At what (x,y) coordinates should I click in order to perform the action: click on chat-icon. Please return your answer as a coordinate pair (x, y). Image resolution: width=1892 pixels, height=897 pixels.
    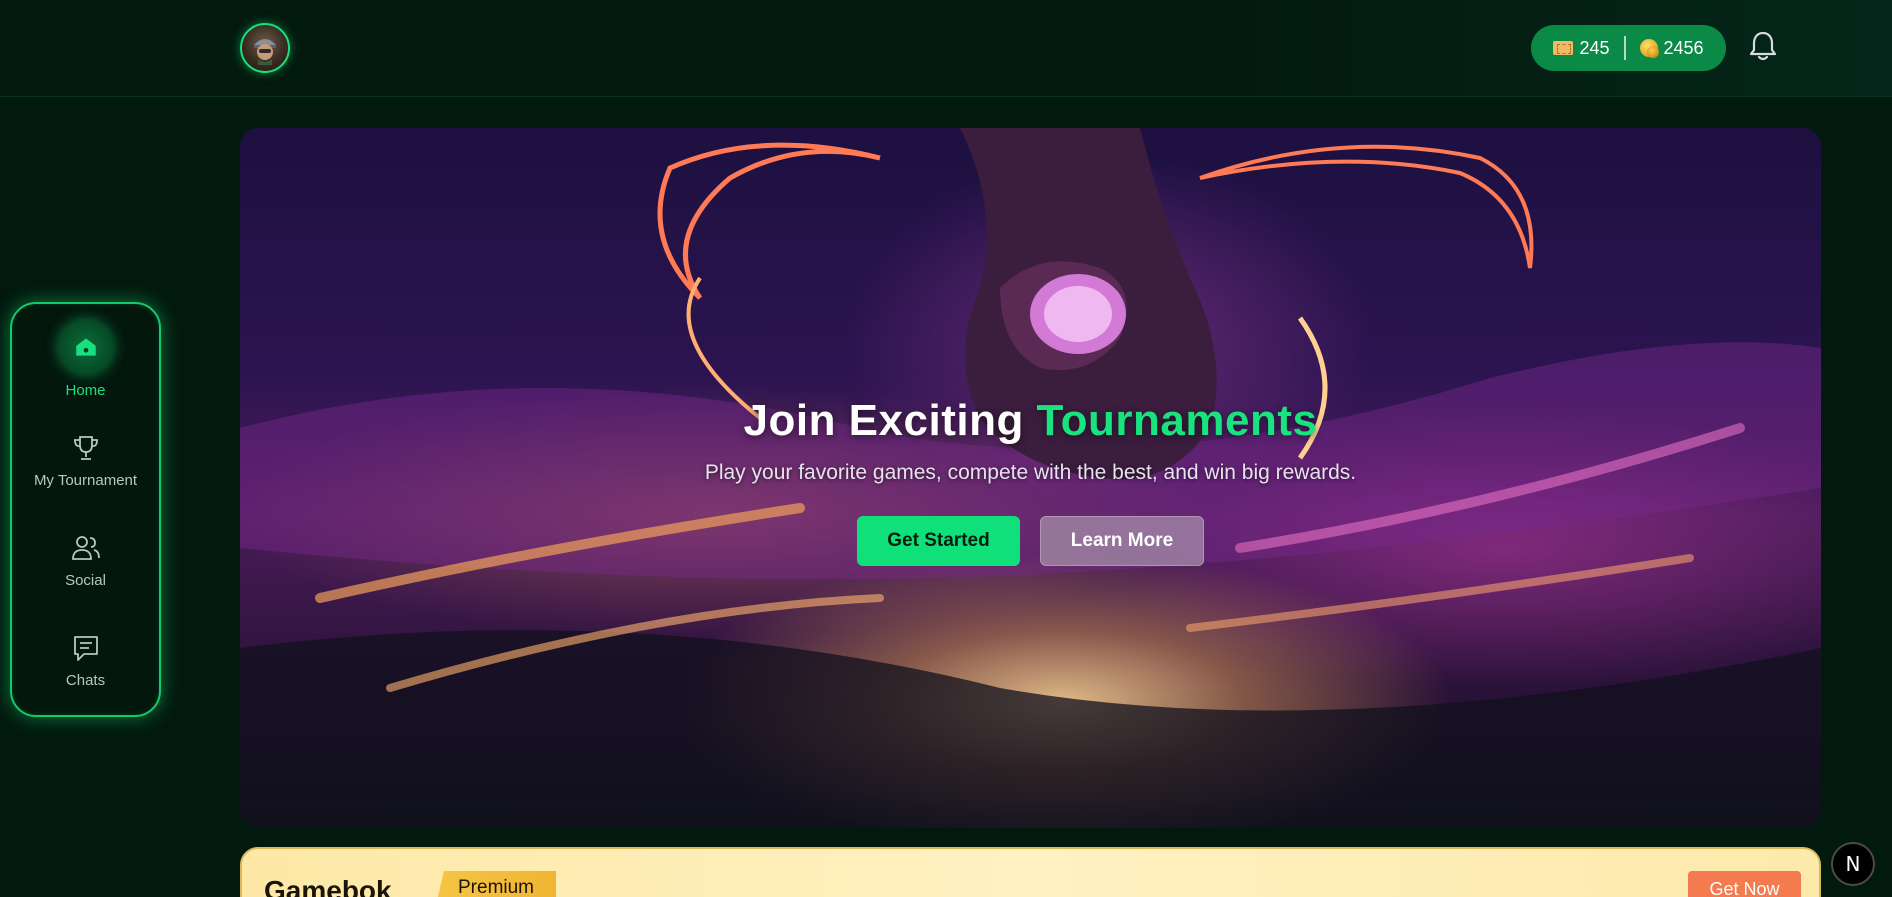
    Looking at the image, I should click on (85, 648).